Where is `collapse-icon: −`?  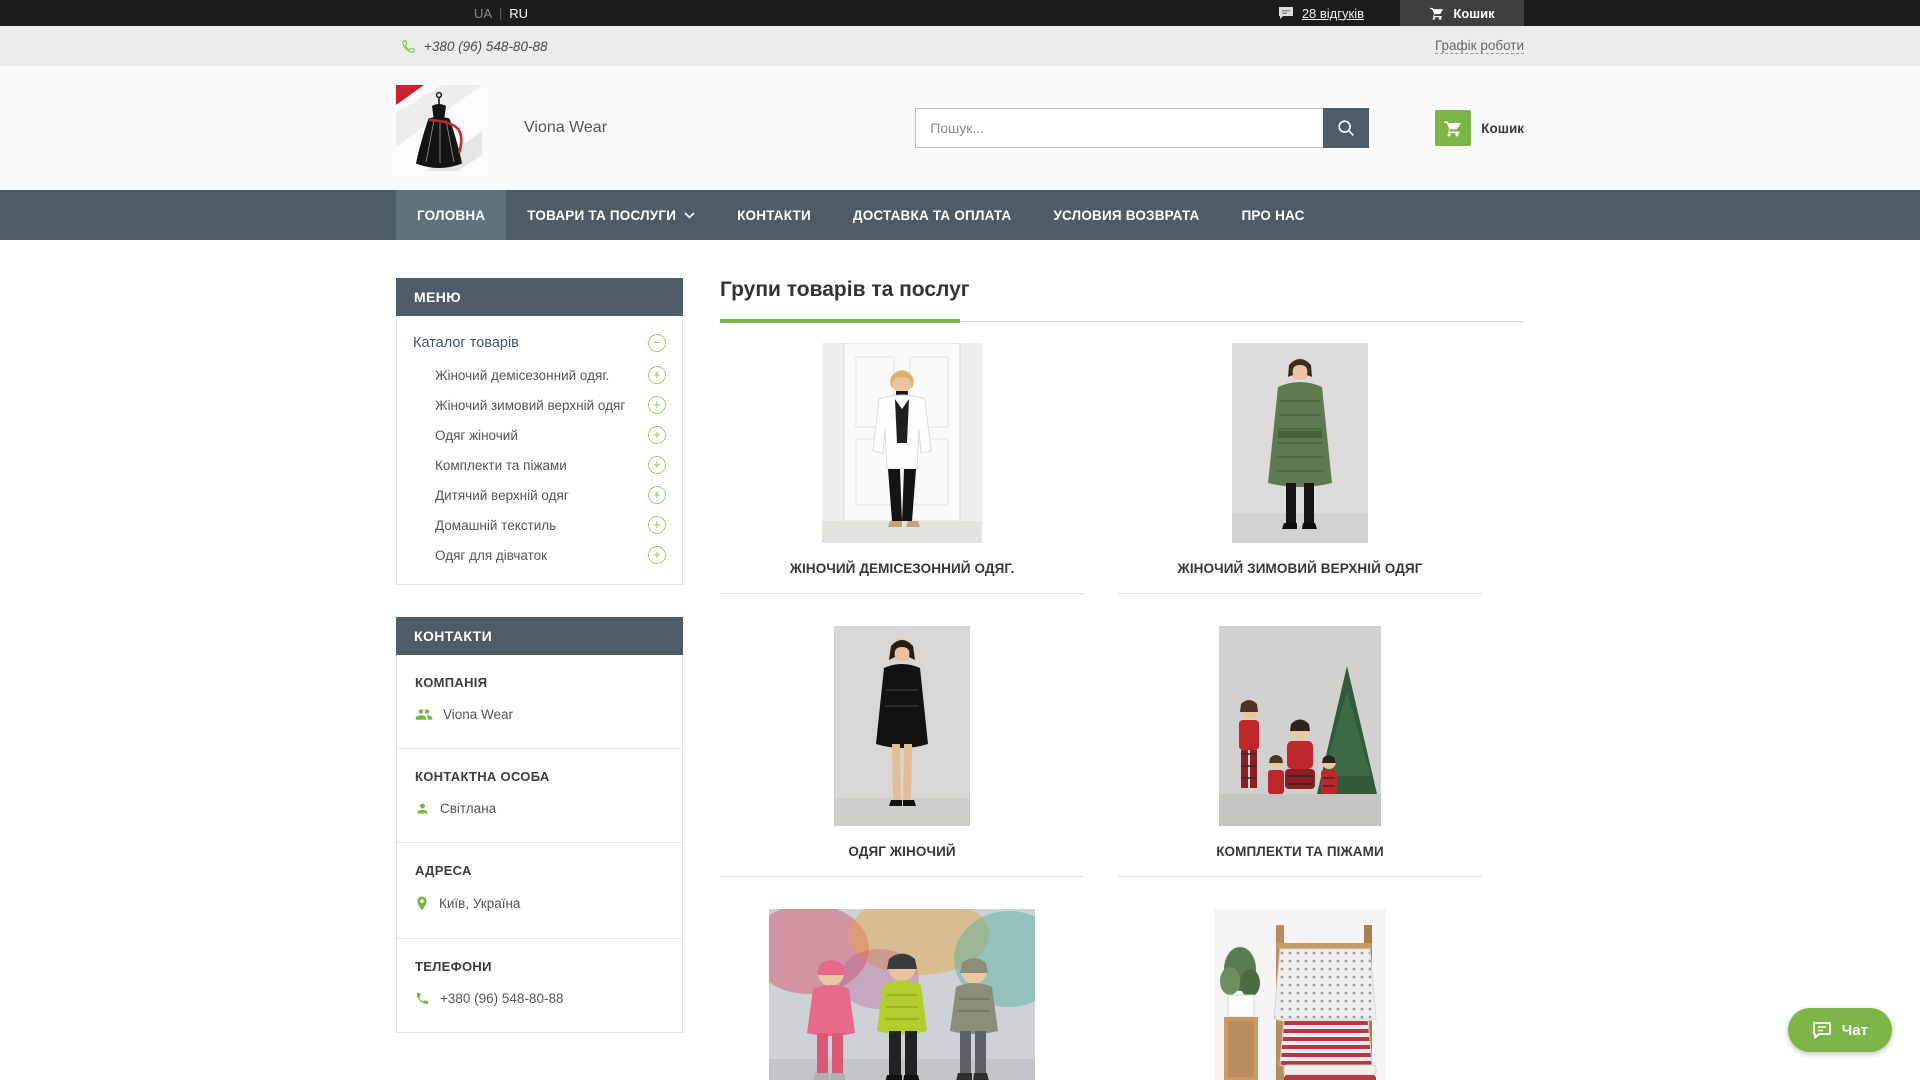
collapse-icon: − is located at coordinates (657, 343).